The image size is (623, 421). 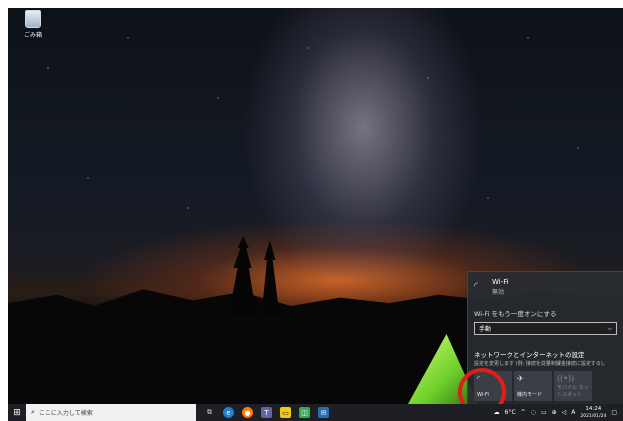 I want to click on clock-time: 14:24, so click(x=593, y=408).